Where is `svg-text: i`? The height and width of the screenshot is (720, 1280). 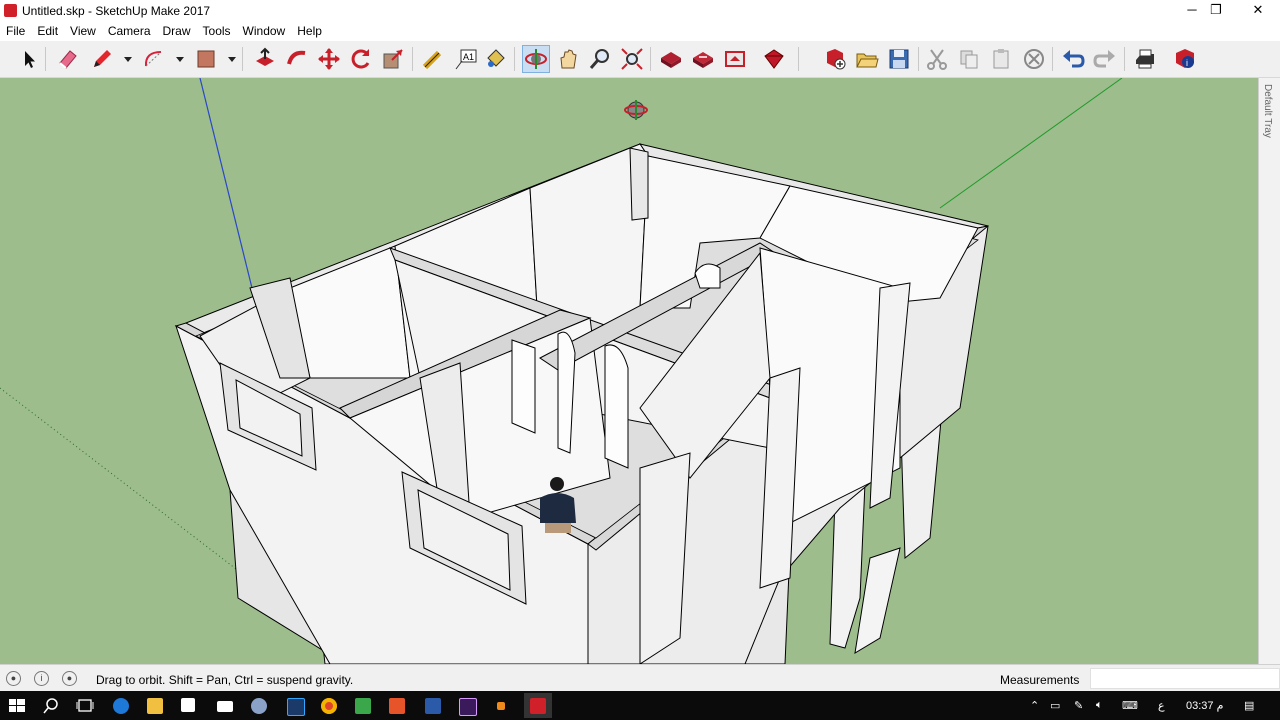
svg-text: i is located at coordinates (1187, 63).